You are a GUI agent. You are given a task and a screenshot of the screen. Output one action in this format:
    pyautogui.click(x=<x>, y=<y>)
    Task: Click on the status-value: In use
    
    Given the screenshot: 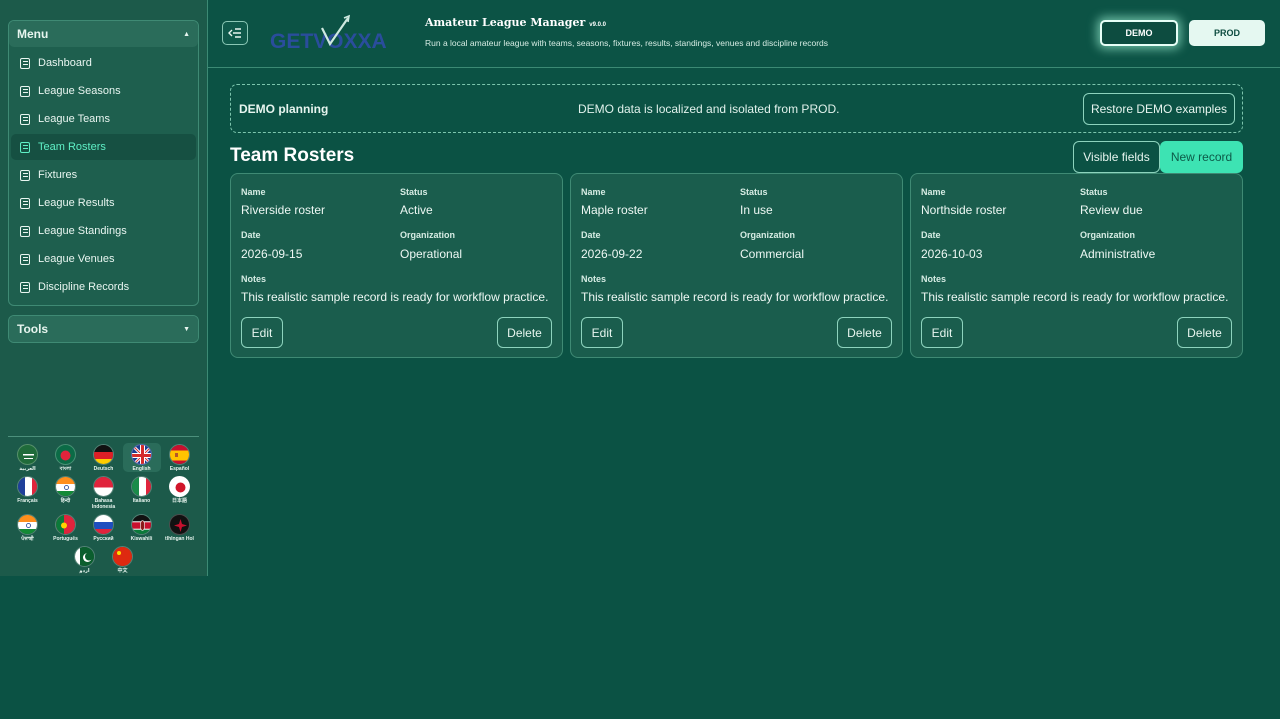 What is the action you would take?
    pyautogui.click(x=756, y=210)
    